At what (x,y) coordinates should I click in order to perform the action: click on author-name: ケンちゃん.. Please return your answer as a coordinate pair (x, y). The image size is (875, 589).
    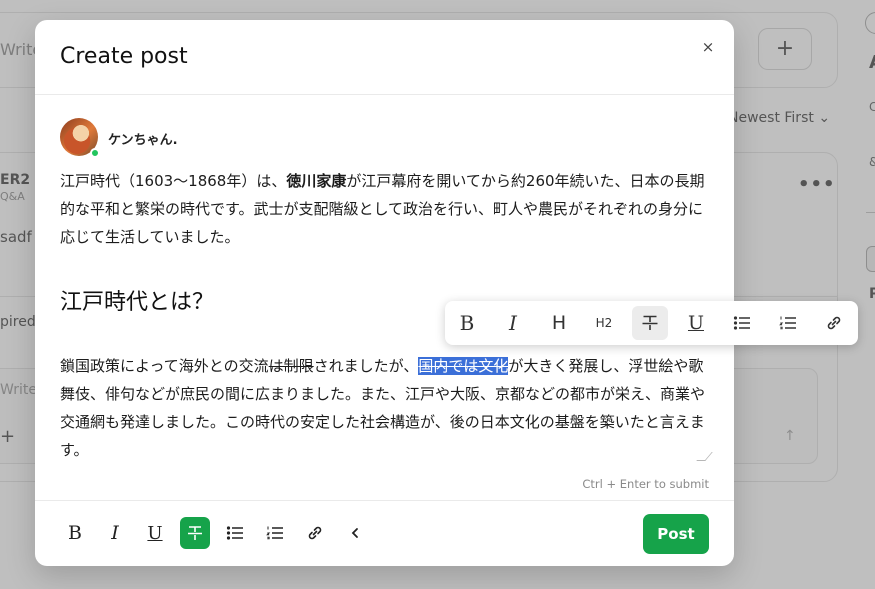
    Looking at the image, I should click on (143, 140).